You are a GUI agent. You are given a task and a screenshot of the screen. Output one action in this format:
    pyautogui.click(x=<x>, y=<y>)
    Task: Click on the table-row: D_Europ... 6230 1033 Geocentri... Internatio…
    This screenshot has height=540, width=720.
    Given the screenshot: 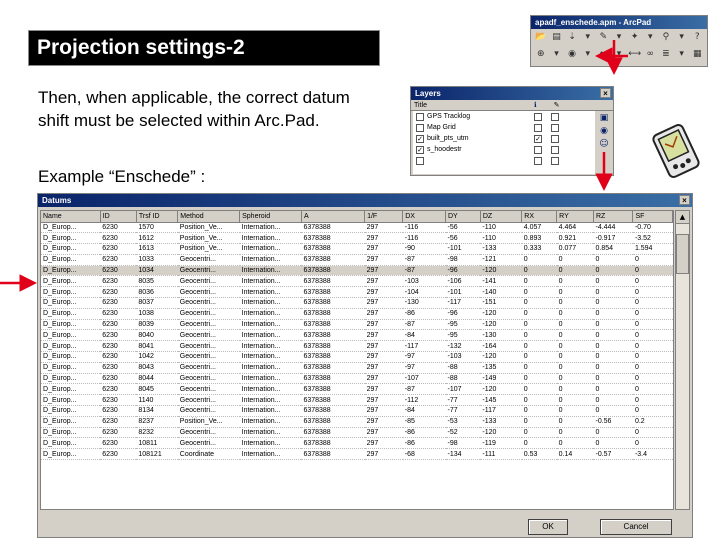 What is the action you would take?
    pyautogui.click(x=357, y=260)
    